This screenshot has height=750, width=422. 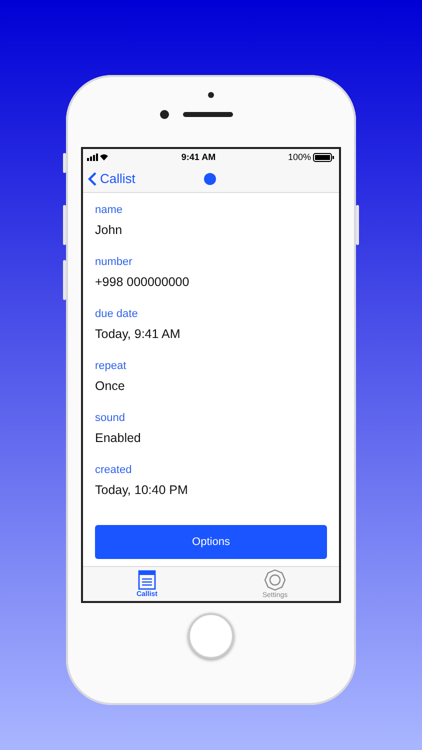 What do you see at coordinates (114, 262) in the screenshot?
I see `field-label: number` at bounding box center [114, 262].